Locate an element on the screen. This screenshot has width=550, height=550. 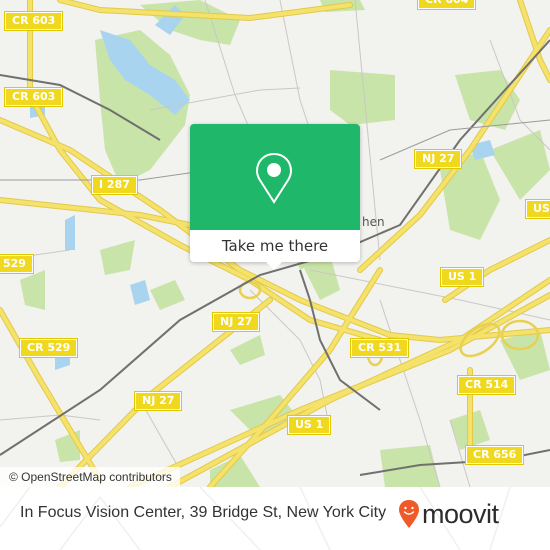
road-shield: CR 656 is located at coordinates (494, 455).